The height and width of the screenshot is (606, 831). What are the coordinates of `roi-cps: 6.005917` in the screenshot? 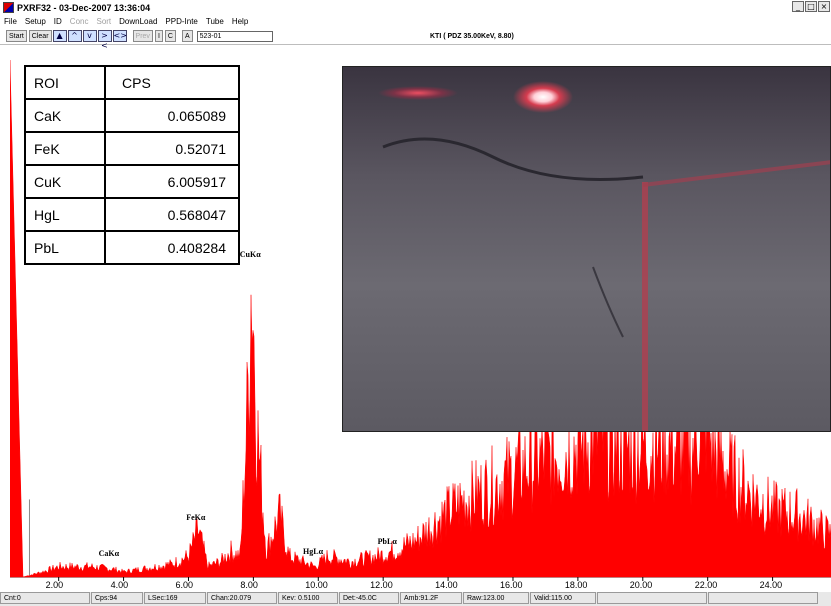 It's located at (172, 181).